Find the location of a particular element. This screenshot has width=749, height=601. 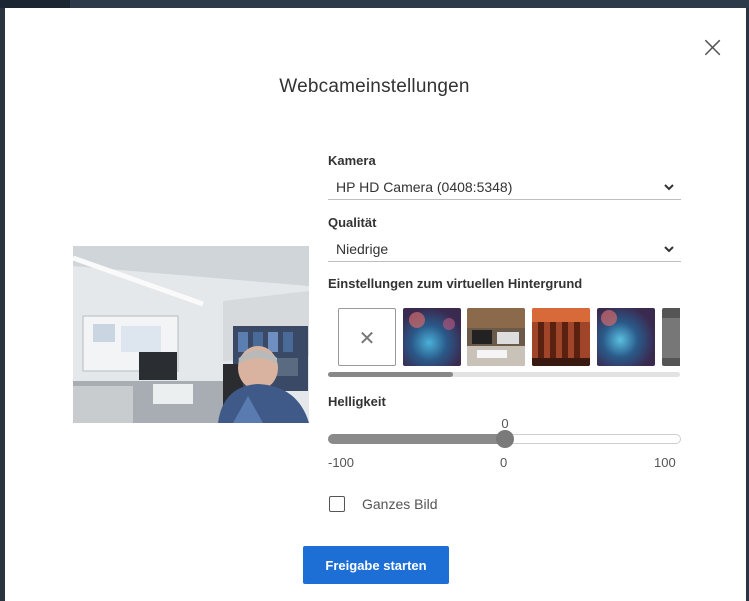

close-icon: ✕ is located at coordinates (367, 338).